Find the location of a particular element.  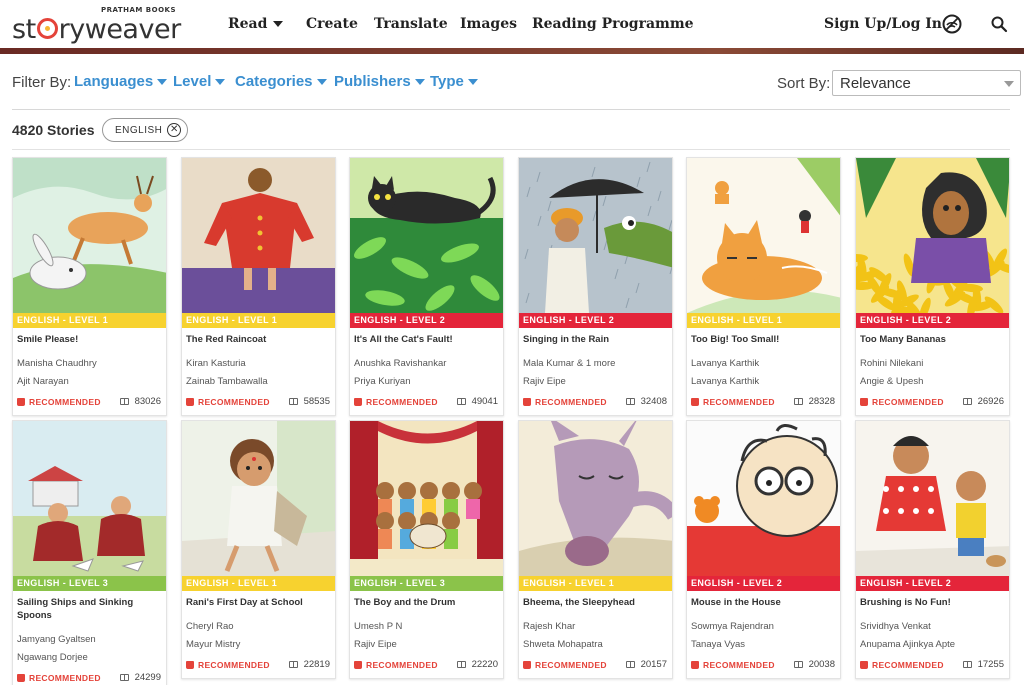

story-illustrator: Tanaya Vyas is located at coordinates (763, 645).